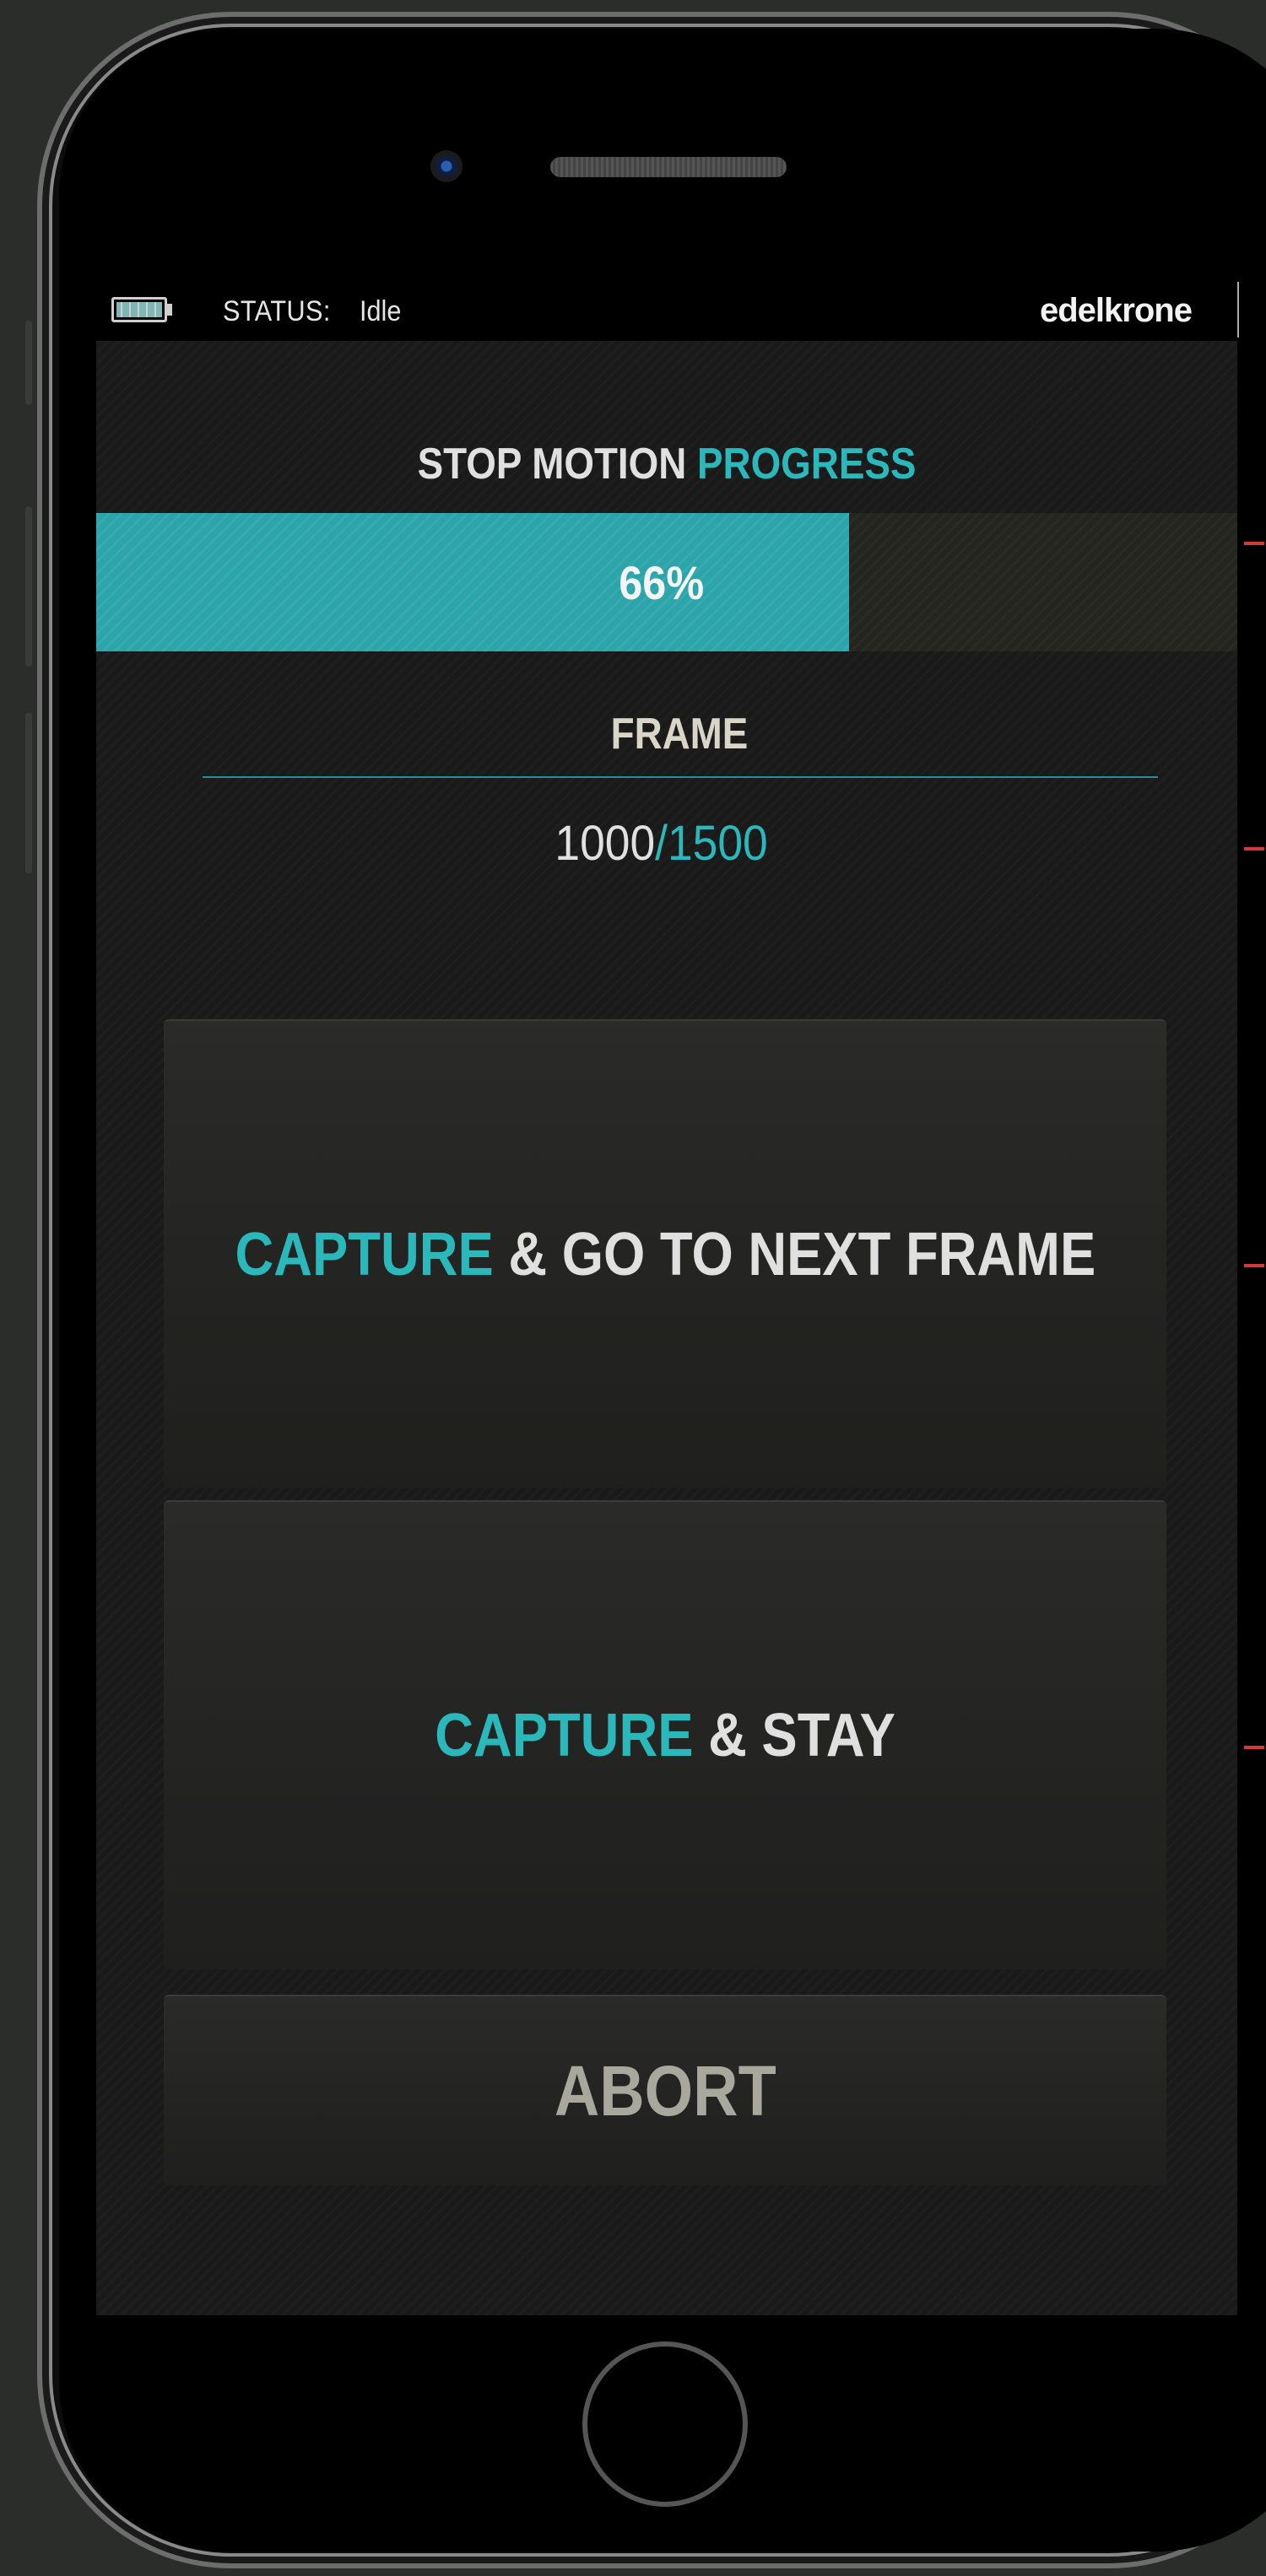  Describe the element at coordinates (28, 793) in the screenshot. I see `volume-down-button` at that location.